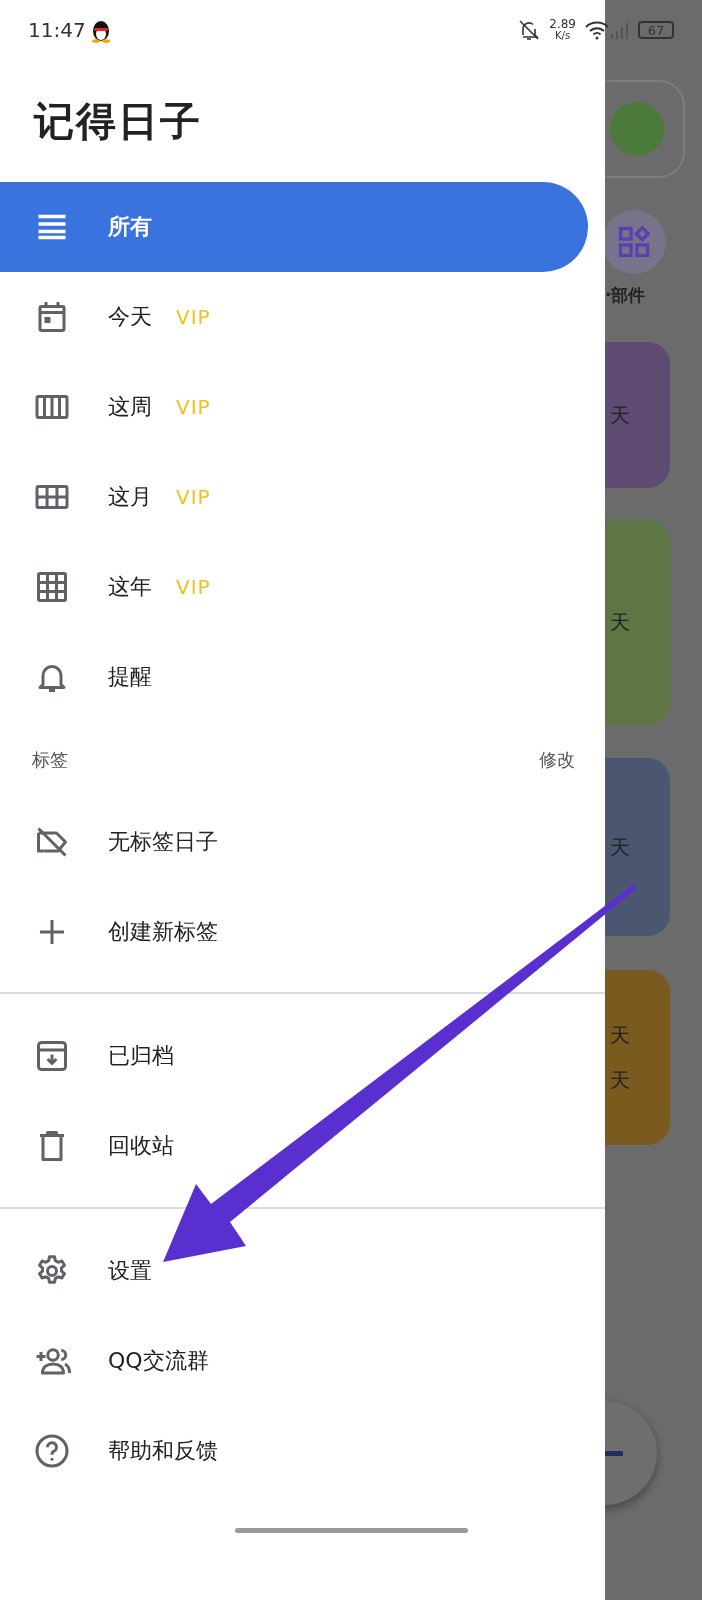  What do you see at coordinates (117, 121) in the screenshot?
I see `app-title: 记得日子` at bounding box center [117, 121].